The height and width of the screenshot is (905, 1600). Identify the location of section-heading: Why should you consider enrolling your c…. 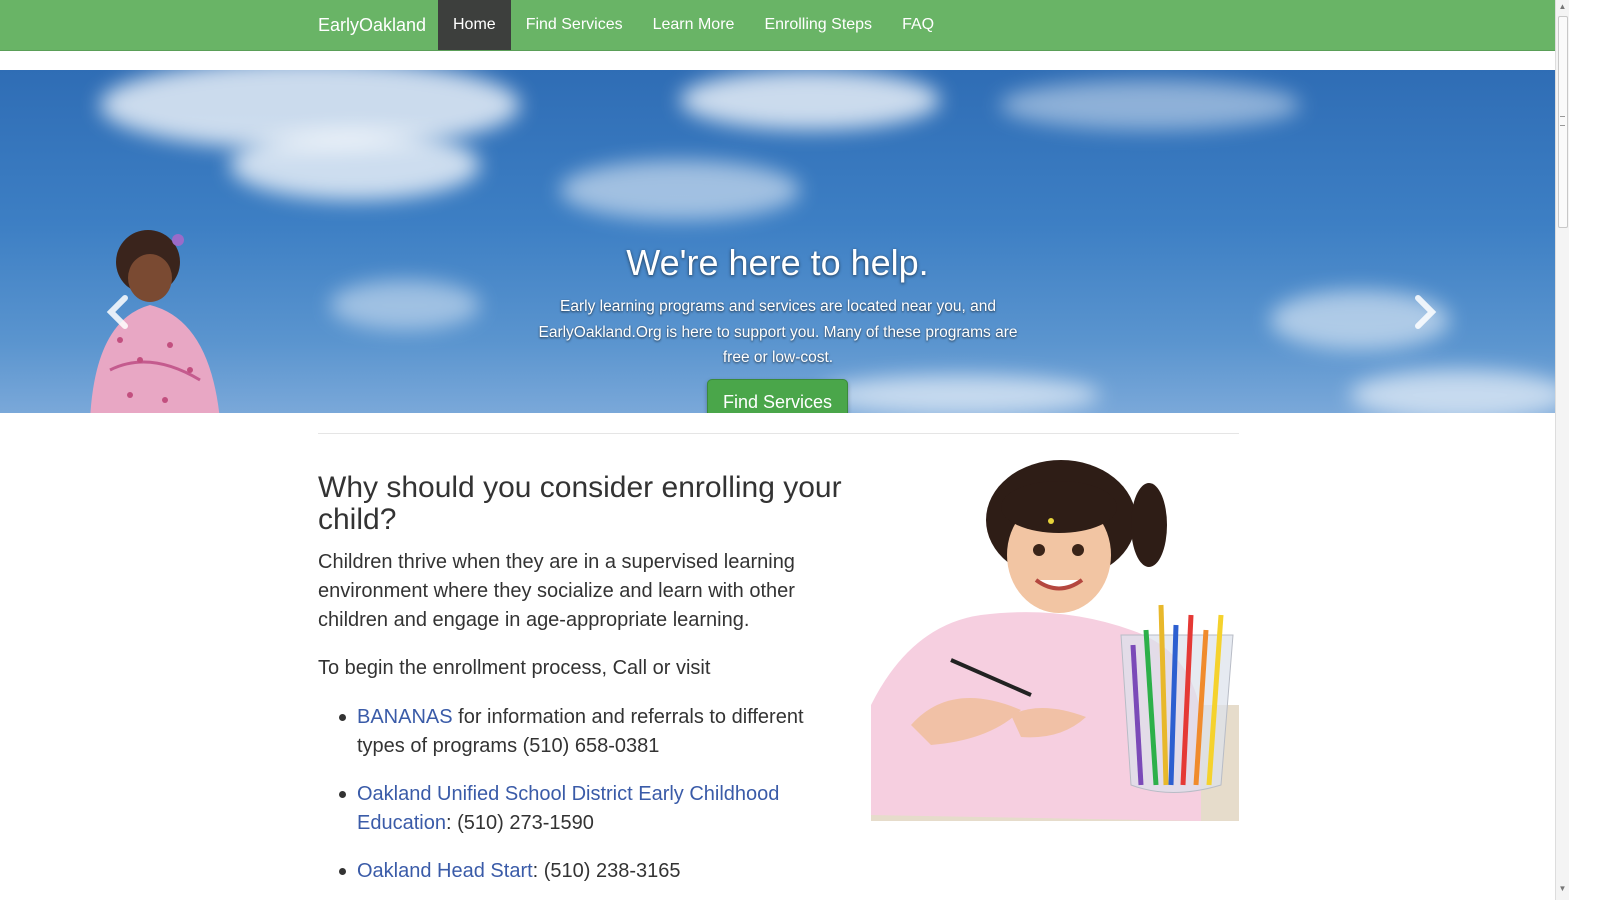
(580, 503).